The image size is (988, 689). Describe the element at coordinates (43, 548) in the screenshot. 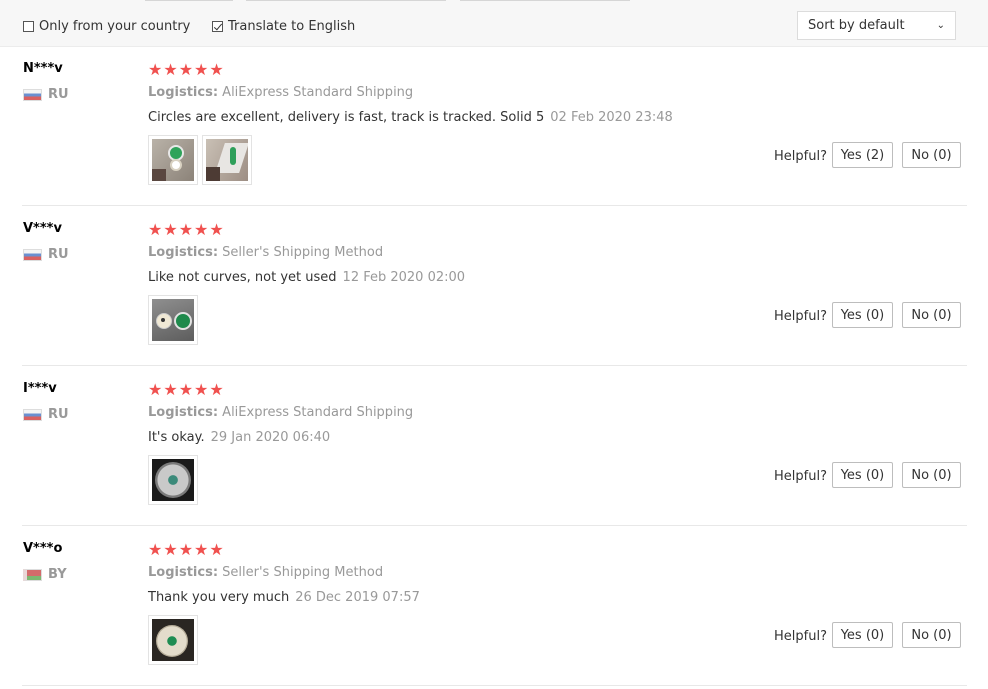

I see `reviewer-name: V***o` at that location.